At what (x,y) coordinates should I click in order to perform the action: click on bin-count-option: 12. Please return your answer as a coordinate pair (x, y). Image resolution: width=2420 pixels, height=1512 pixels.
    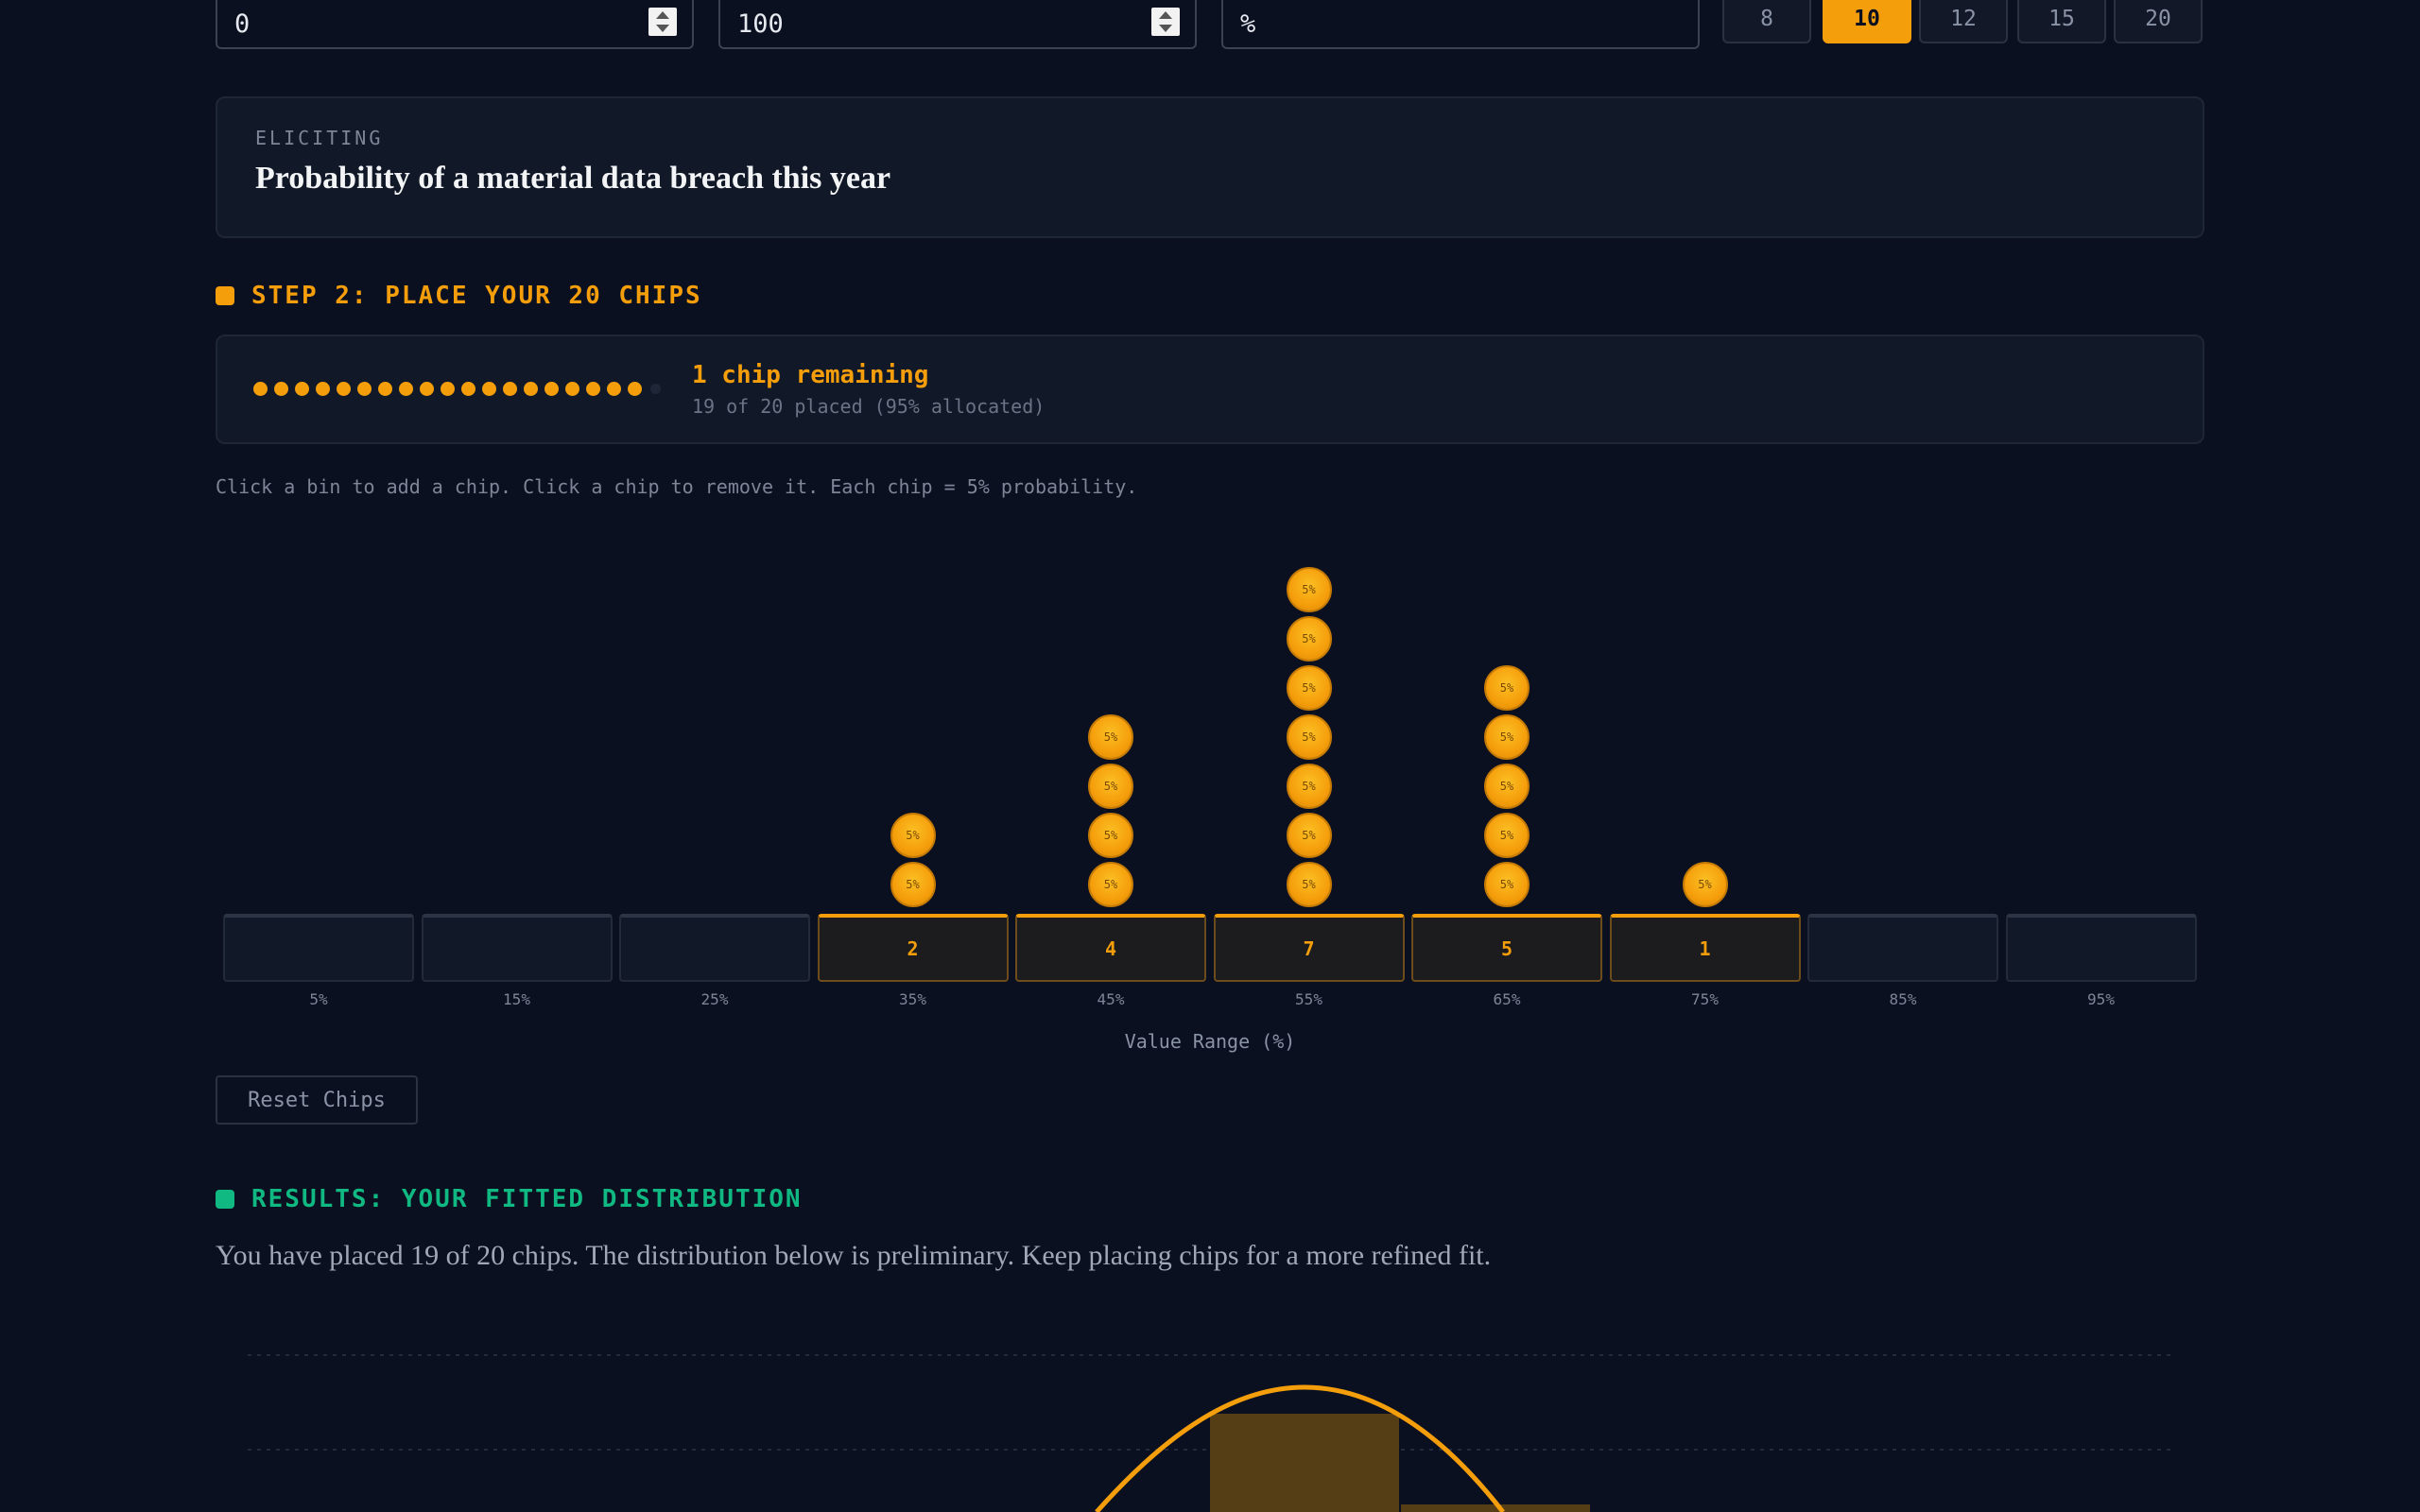
    Looking at the image, I should click on (1963, 21).